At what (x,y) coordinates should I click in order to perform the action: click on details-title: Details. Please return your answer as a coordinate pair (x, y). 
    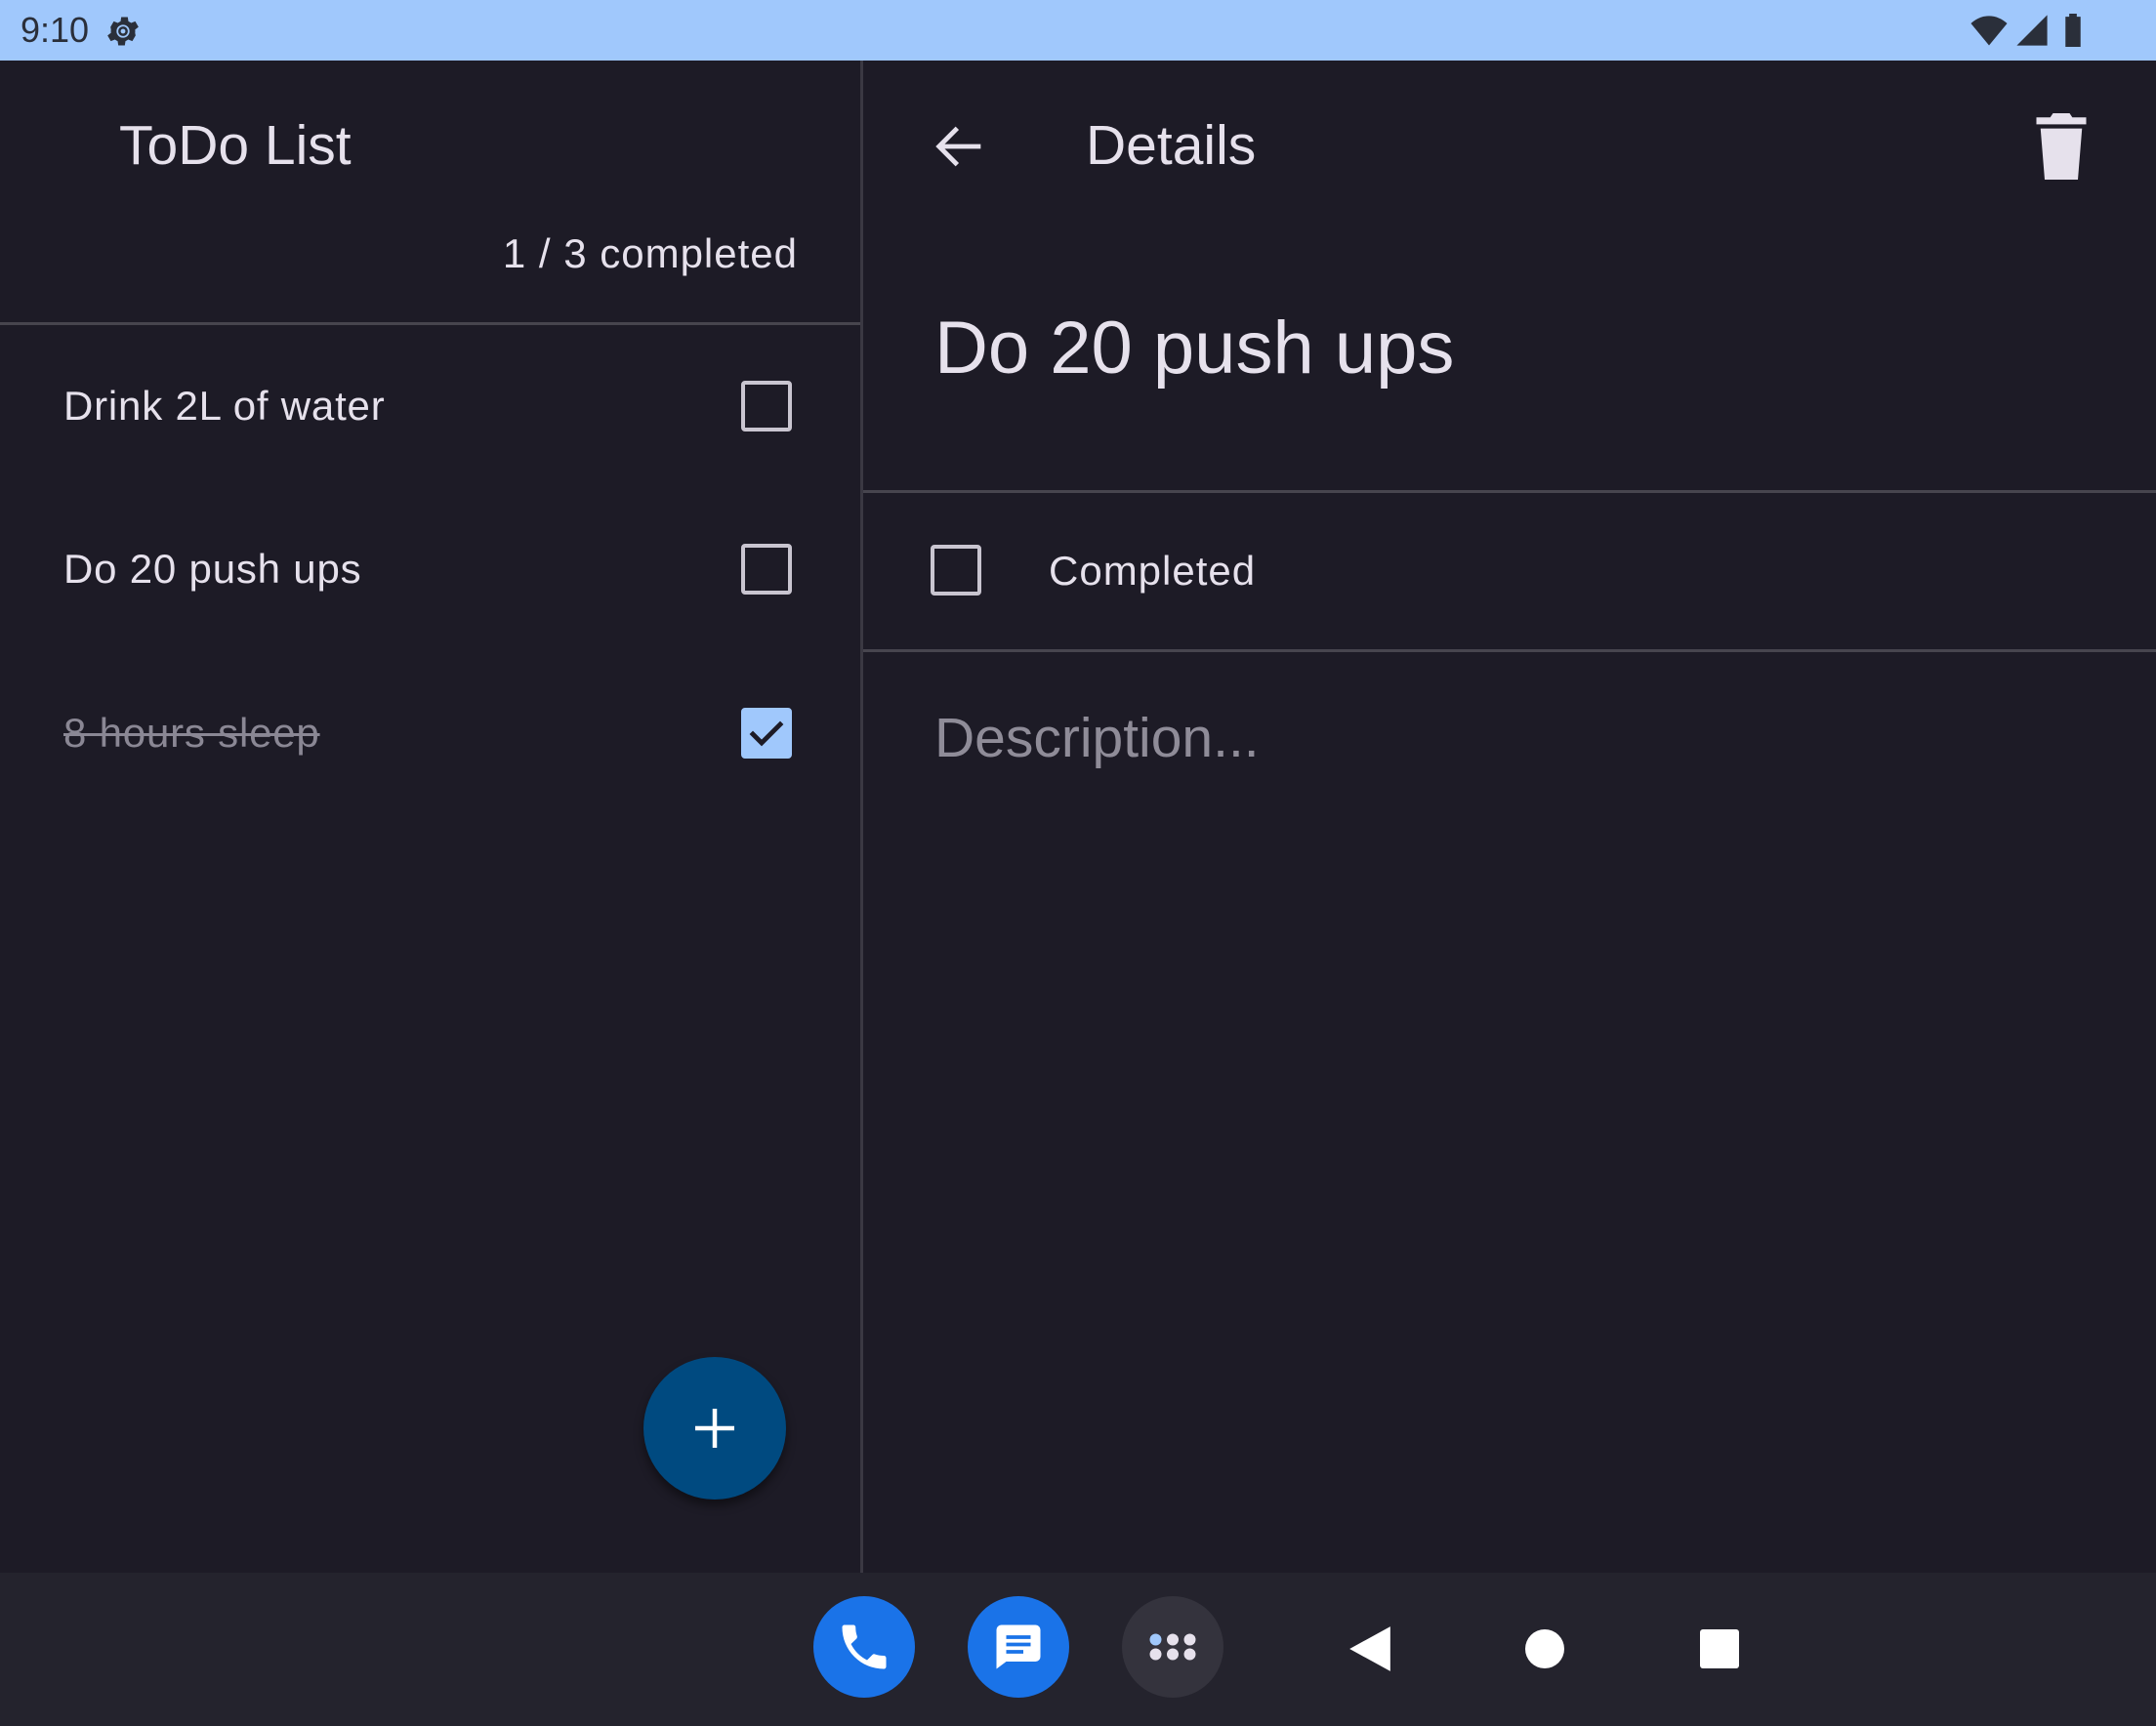
    Looking at the image, I should click on (1171, 145).